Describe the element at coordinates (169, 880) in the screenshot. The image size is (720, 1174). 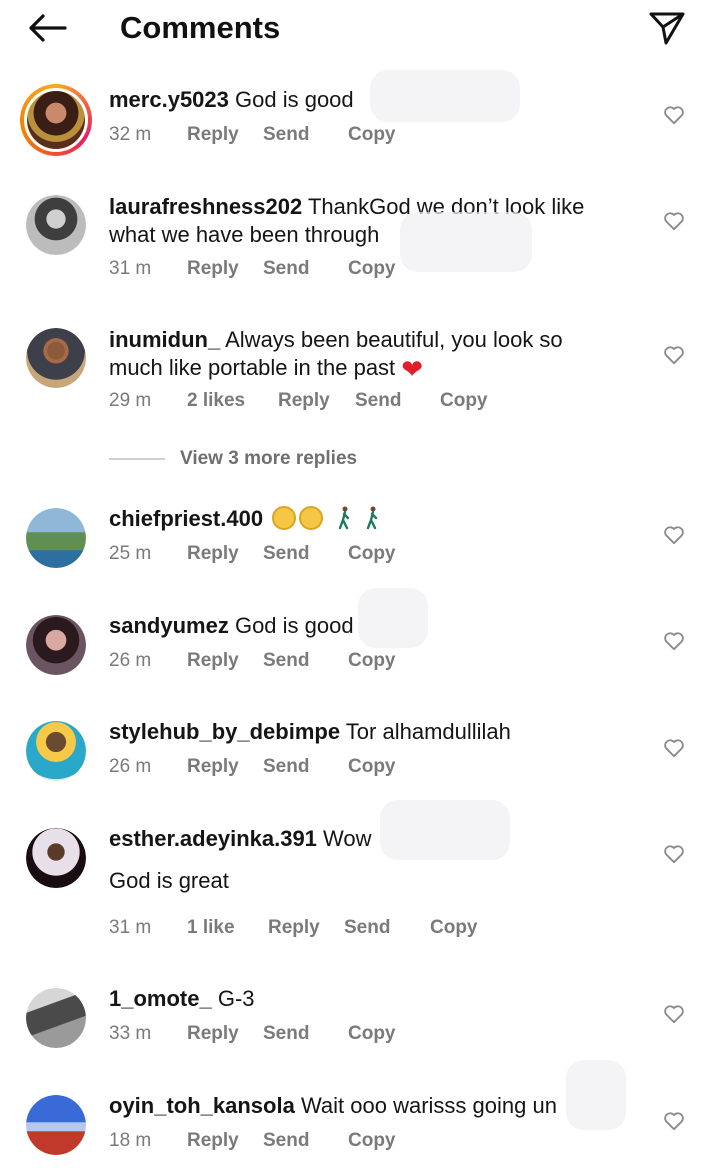
I see `comment-text-line2: God is great` at that location.